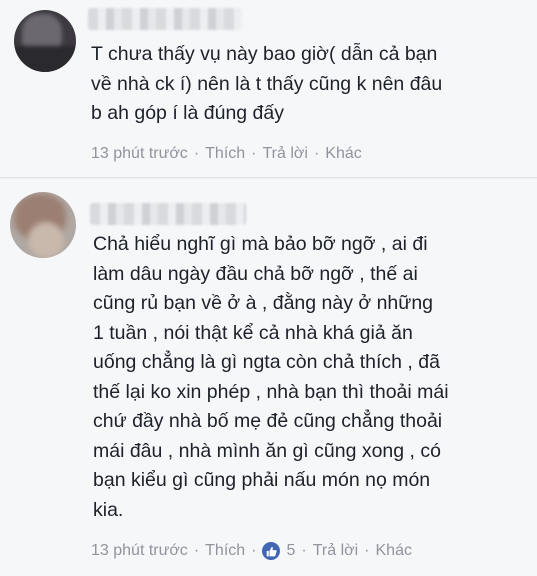 The image size is (537, 576). What do you see at coordinates (266, 362) in the screenshot?
I see `comment-line: uống chẳng là gì ngta còn chả thích , đã` at bounding box center [266, 362].